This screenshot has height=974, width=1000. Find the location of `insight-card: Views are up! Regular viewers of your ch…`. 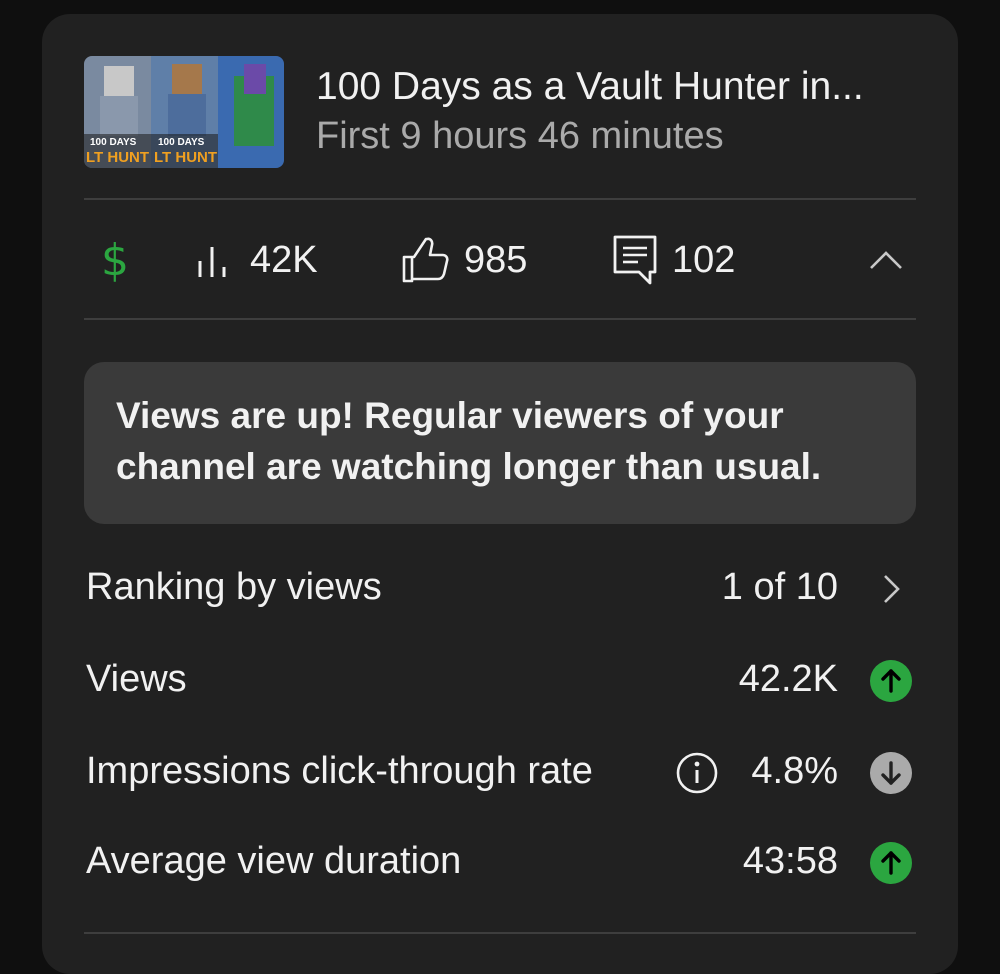

insight-card: Views are up! Regular viewers of your ch… is located at coordinates (500, 443).